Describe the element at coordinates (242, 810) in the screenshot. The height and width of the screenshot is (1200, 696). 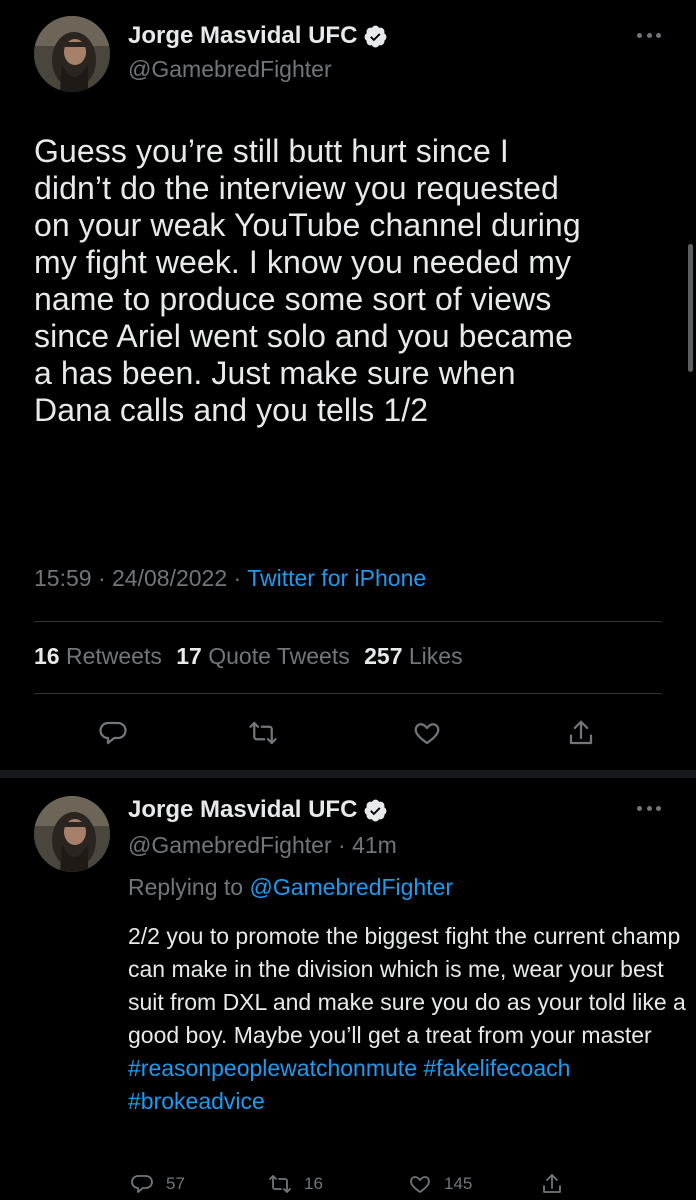
I see `reply-author-name: Jorge Masvidal UFC` at that location.